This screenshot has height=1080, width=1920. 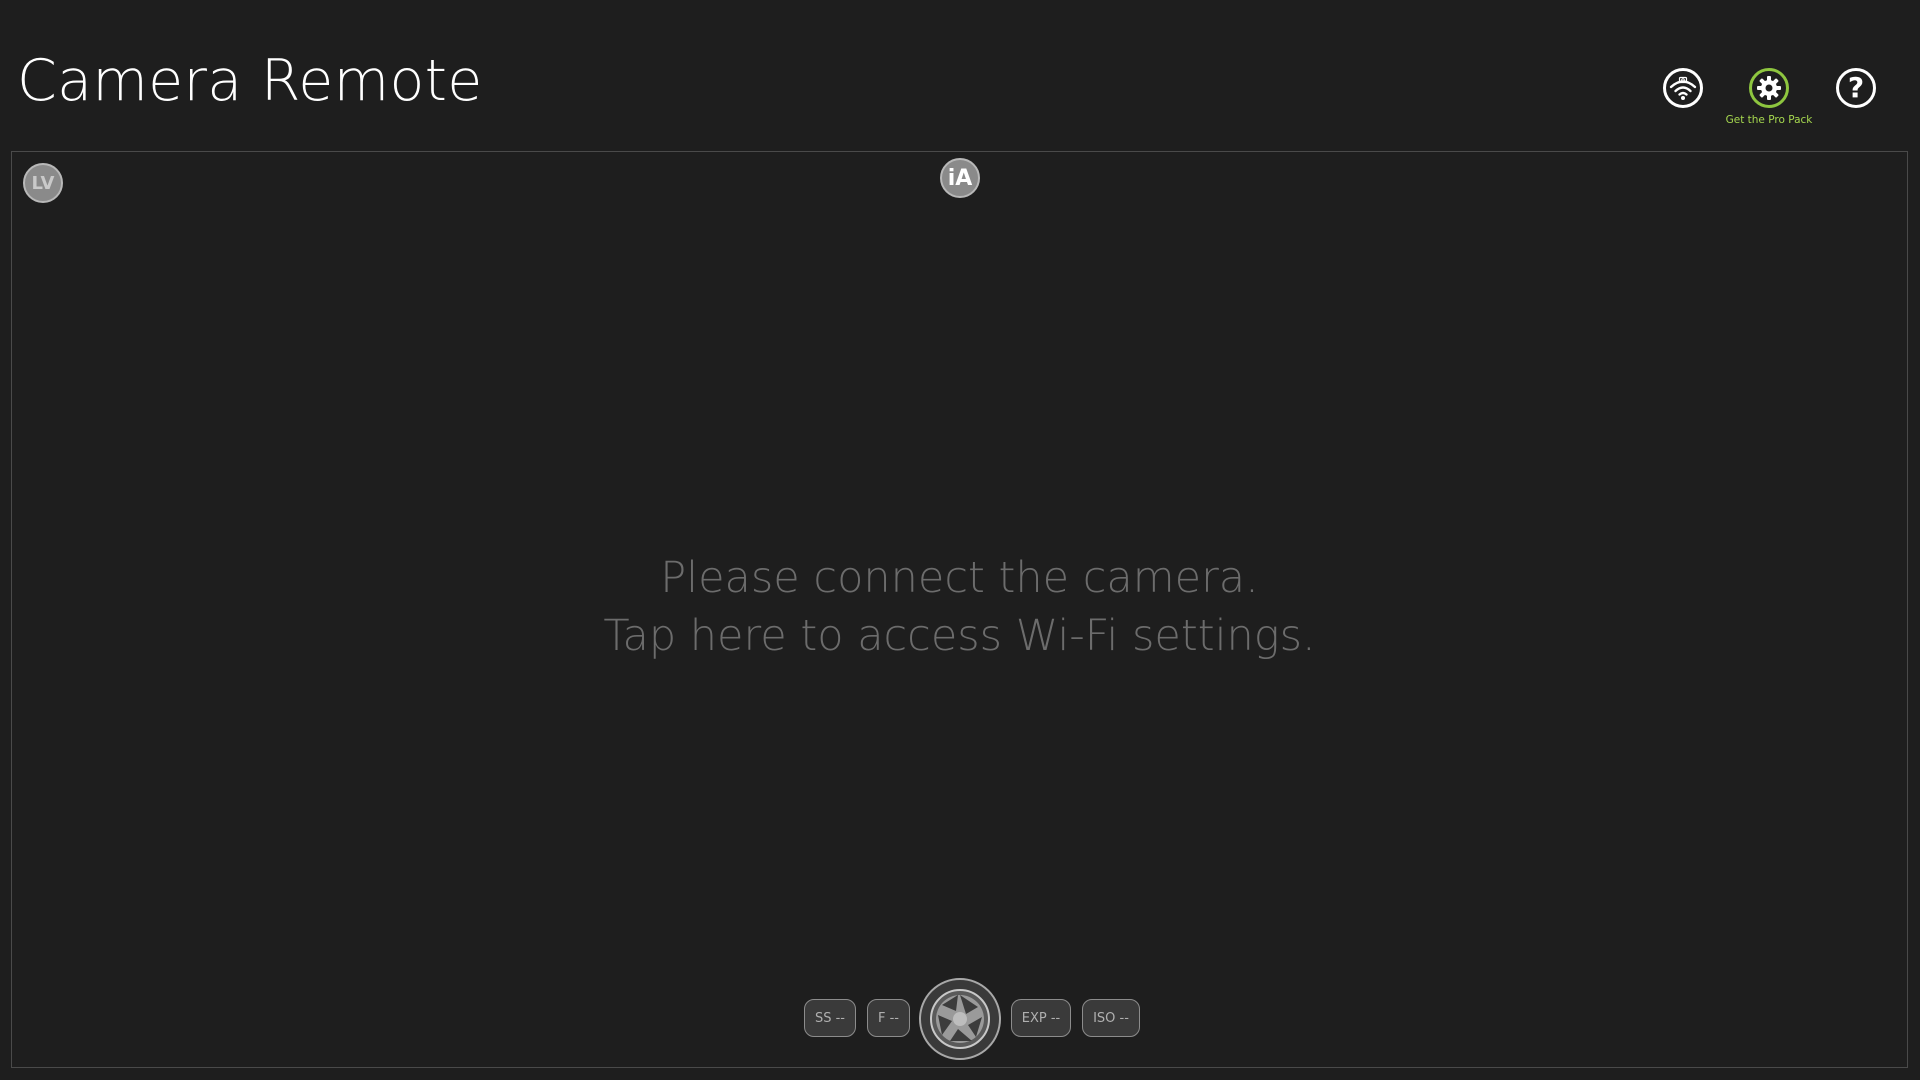 I want to click on iso-button: ISO --, so click(x=1111, y=1018).